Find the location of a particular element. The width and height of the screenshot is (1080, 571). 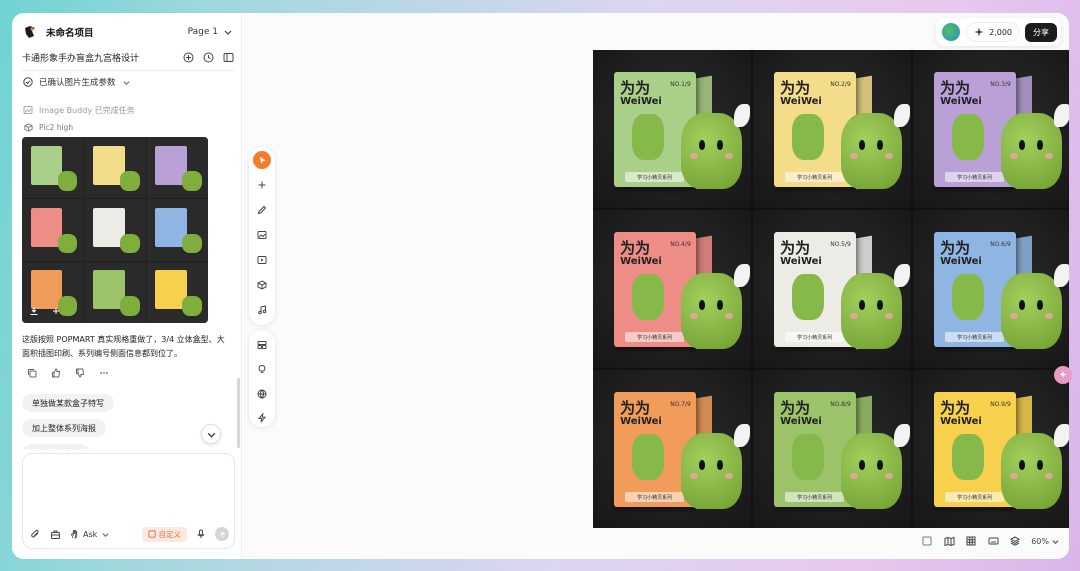

generated-image-thumbnail is located at coordinates (115, 230).